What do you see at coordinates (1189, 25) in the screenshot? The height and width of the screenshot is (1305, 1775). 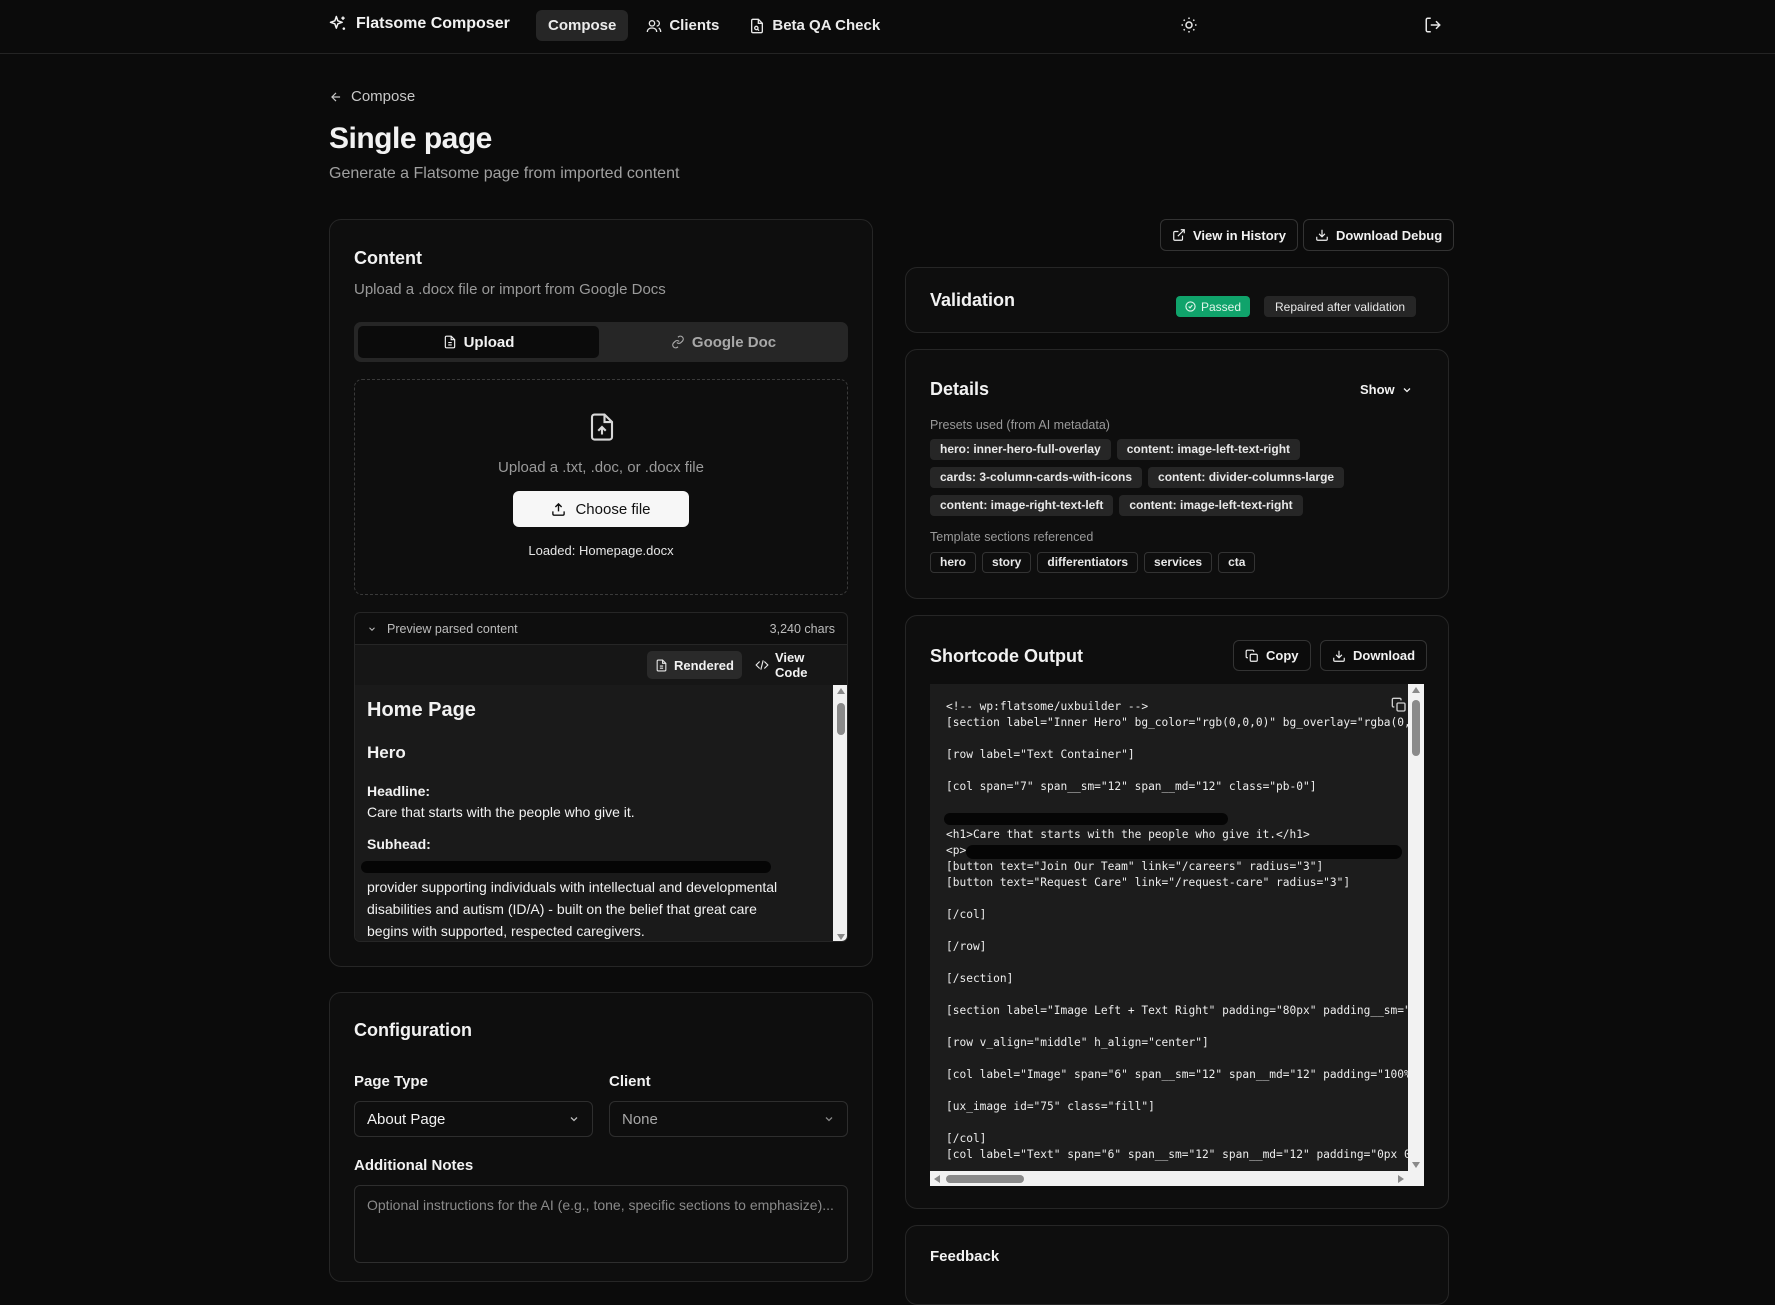 I see `theme-toggle-button` at bounding box center [1189, 25].